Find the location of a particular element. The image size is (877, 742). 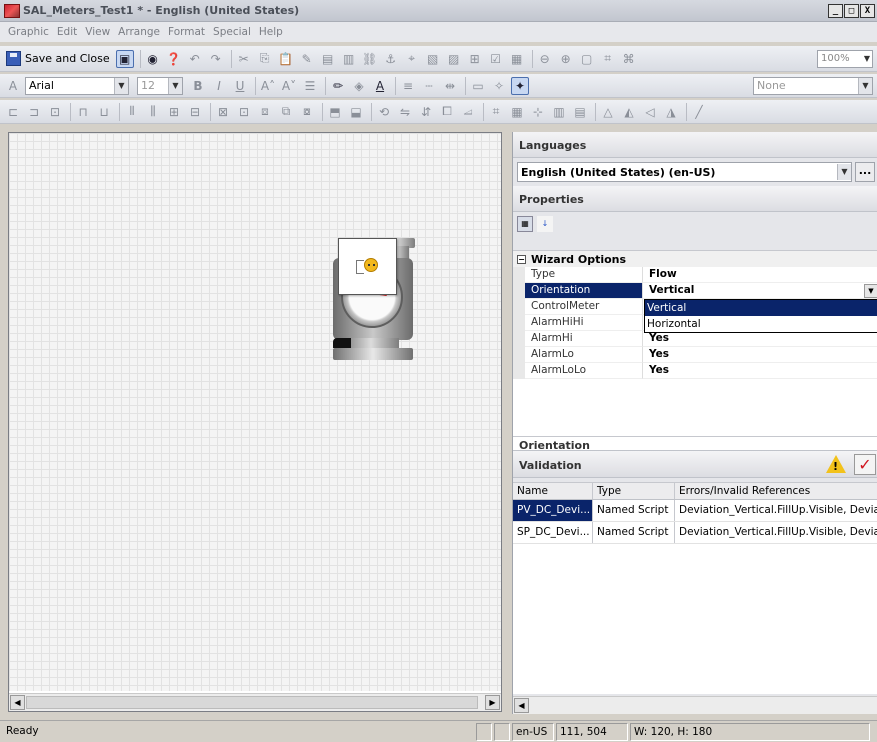

distribute-v-icon: ⫼ is located at coordinates (153, 112).